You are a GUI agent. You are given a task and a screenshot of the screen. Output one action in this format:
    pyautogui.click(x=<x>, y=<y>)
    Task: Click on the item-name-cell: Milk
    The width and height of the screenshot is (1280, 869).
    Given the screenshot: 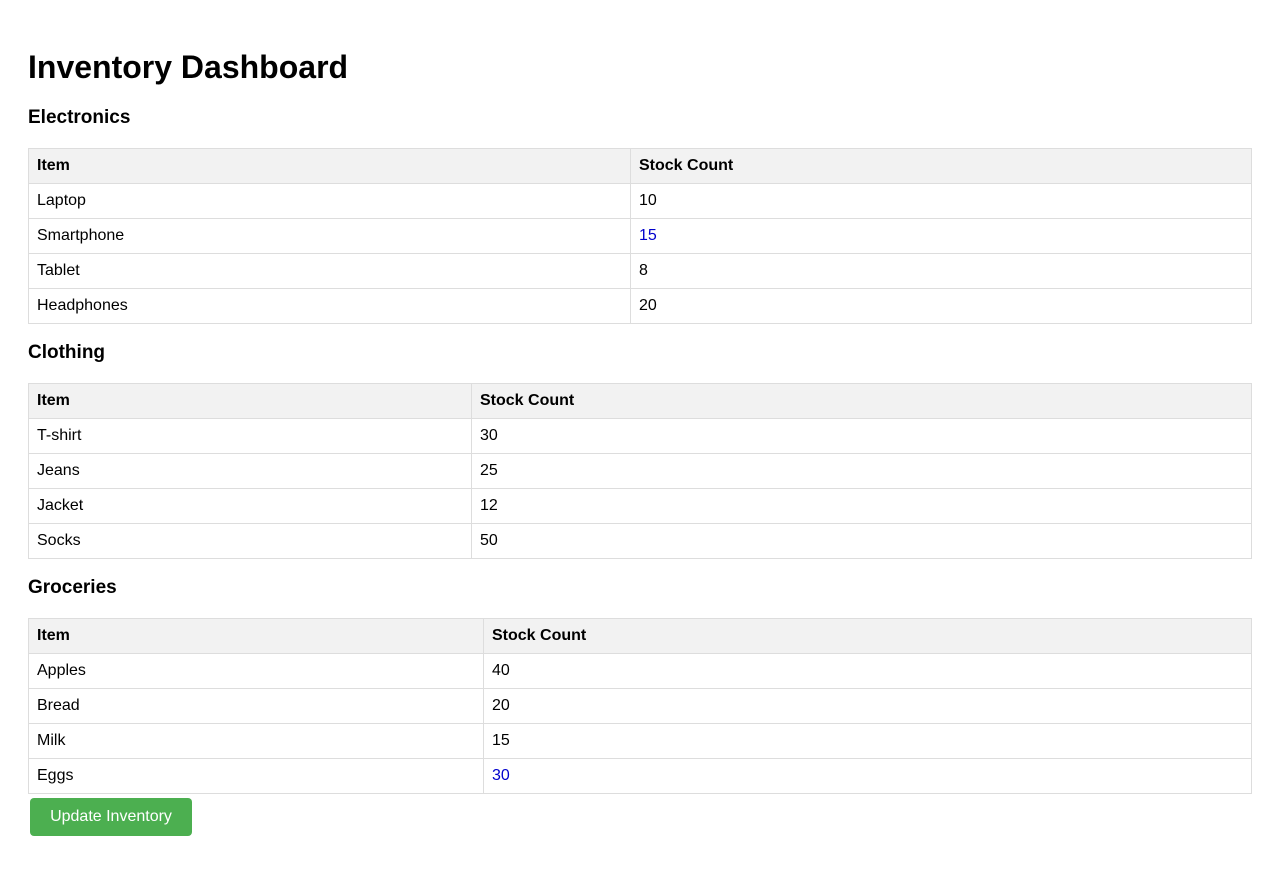 What is the action you would take?
    pyautogui.click(x=256, y=741)
    